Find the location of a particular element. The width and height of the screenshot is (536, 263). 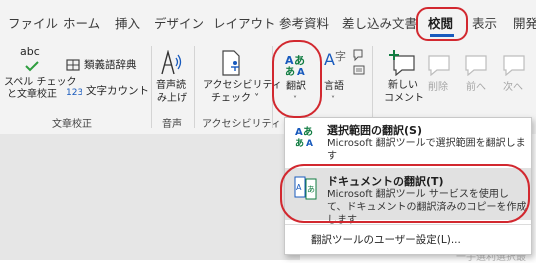

word-count-label: 文字カウント is located at coordinates (117, 91).